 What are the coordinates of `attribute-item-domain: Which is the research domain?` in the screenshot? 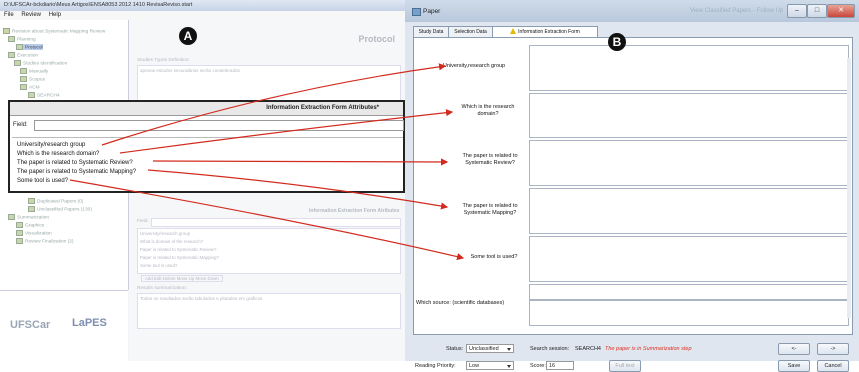 It's located at (58, 154).